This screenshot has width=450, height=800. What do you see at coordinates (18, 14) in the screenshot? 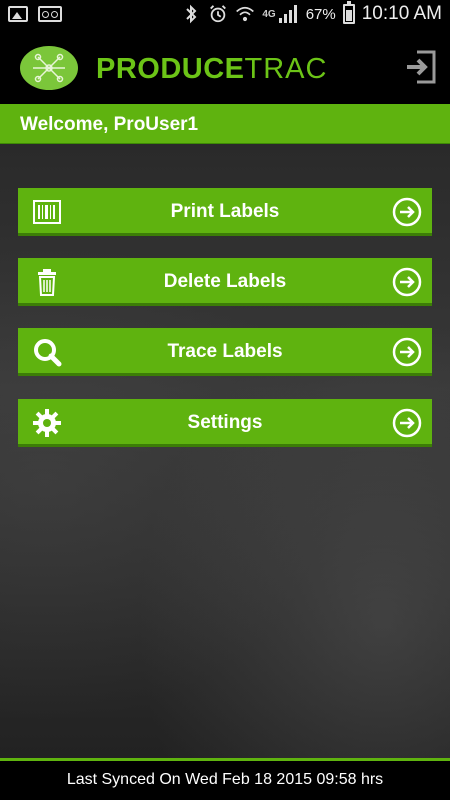
I see `gallery-icon` at bounding box center [18, 14].